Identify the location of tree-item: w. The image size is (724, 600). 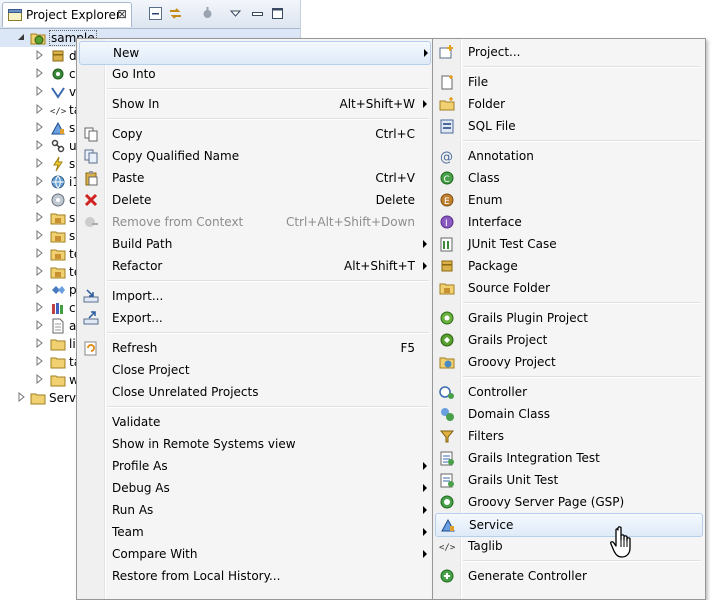
(39, 380).